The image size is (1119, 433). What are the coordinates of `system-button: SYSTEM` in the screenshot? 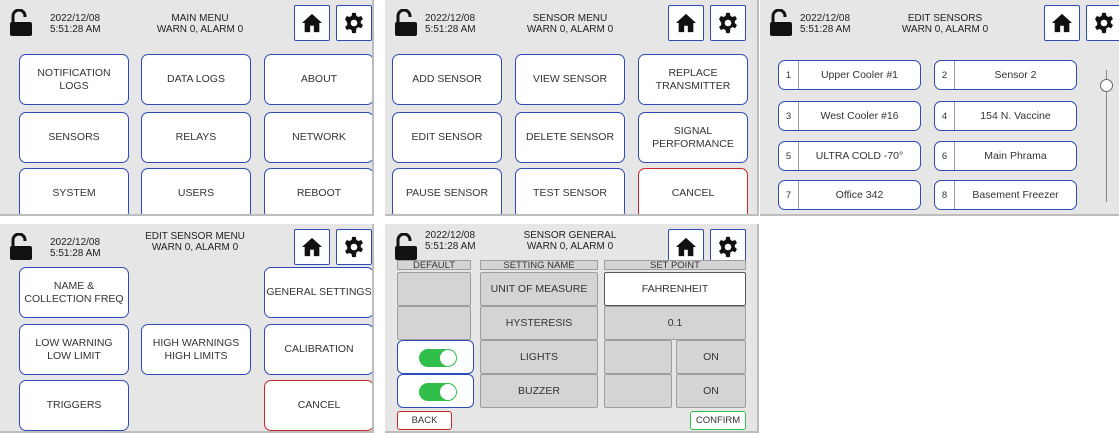 It's located at (74, 191).